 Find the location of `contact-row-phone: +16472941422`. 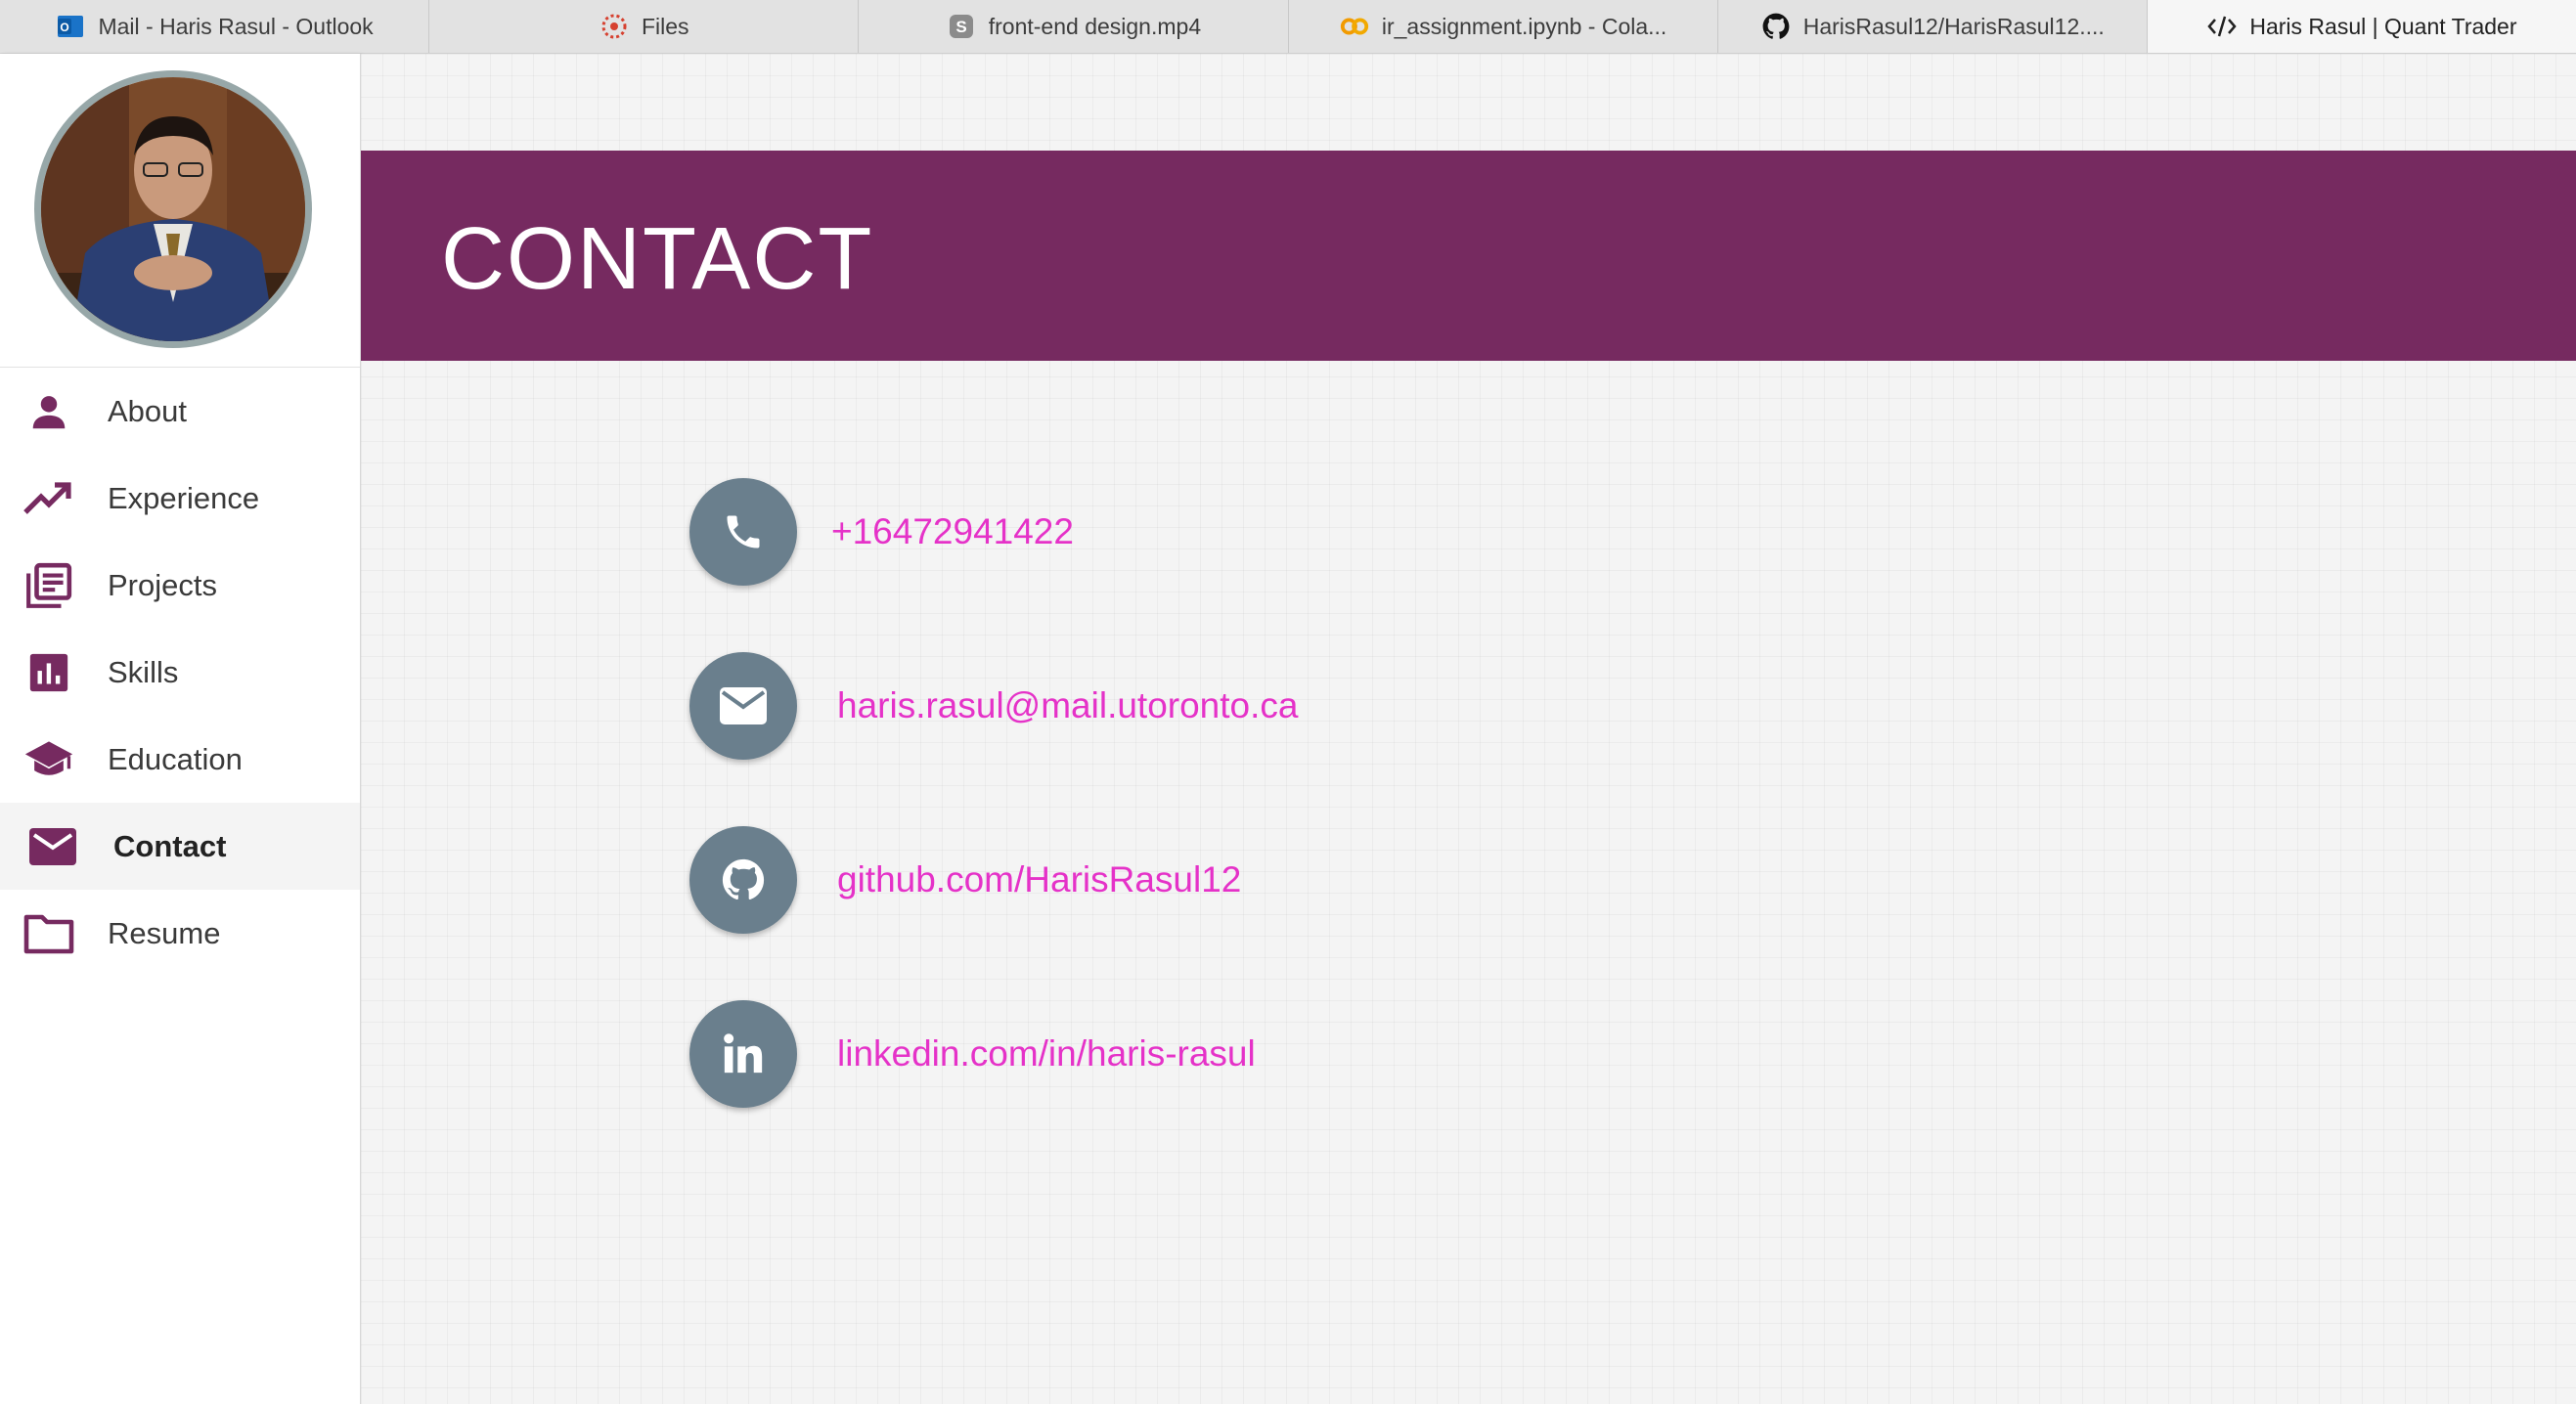

contact-row-phone: +16472941422 is located at coordinates (1129, 532).